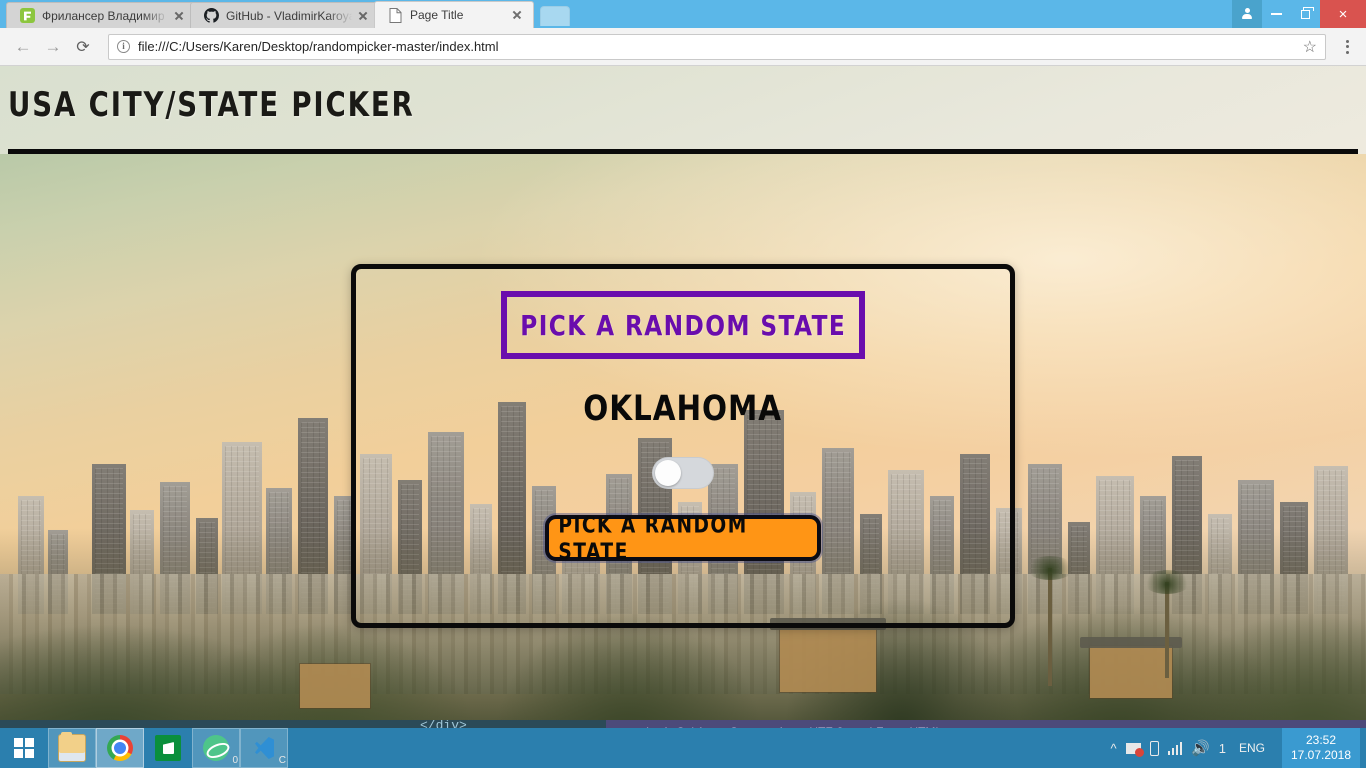  Describe the element at coordinates (555, 16) in the screenshot. I see `new-tab-button` at that location.